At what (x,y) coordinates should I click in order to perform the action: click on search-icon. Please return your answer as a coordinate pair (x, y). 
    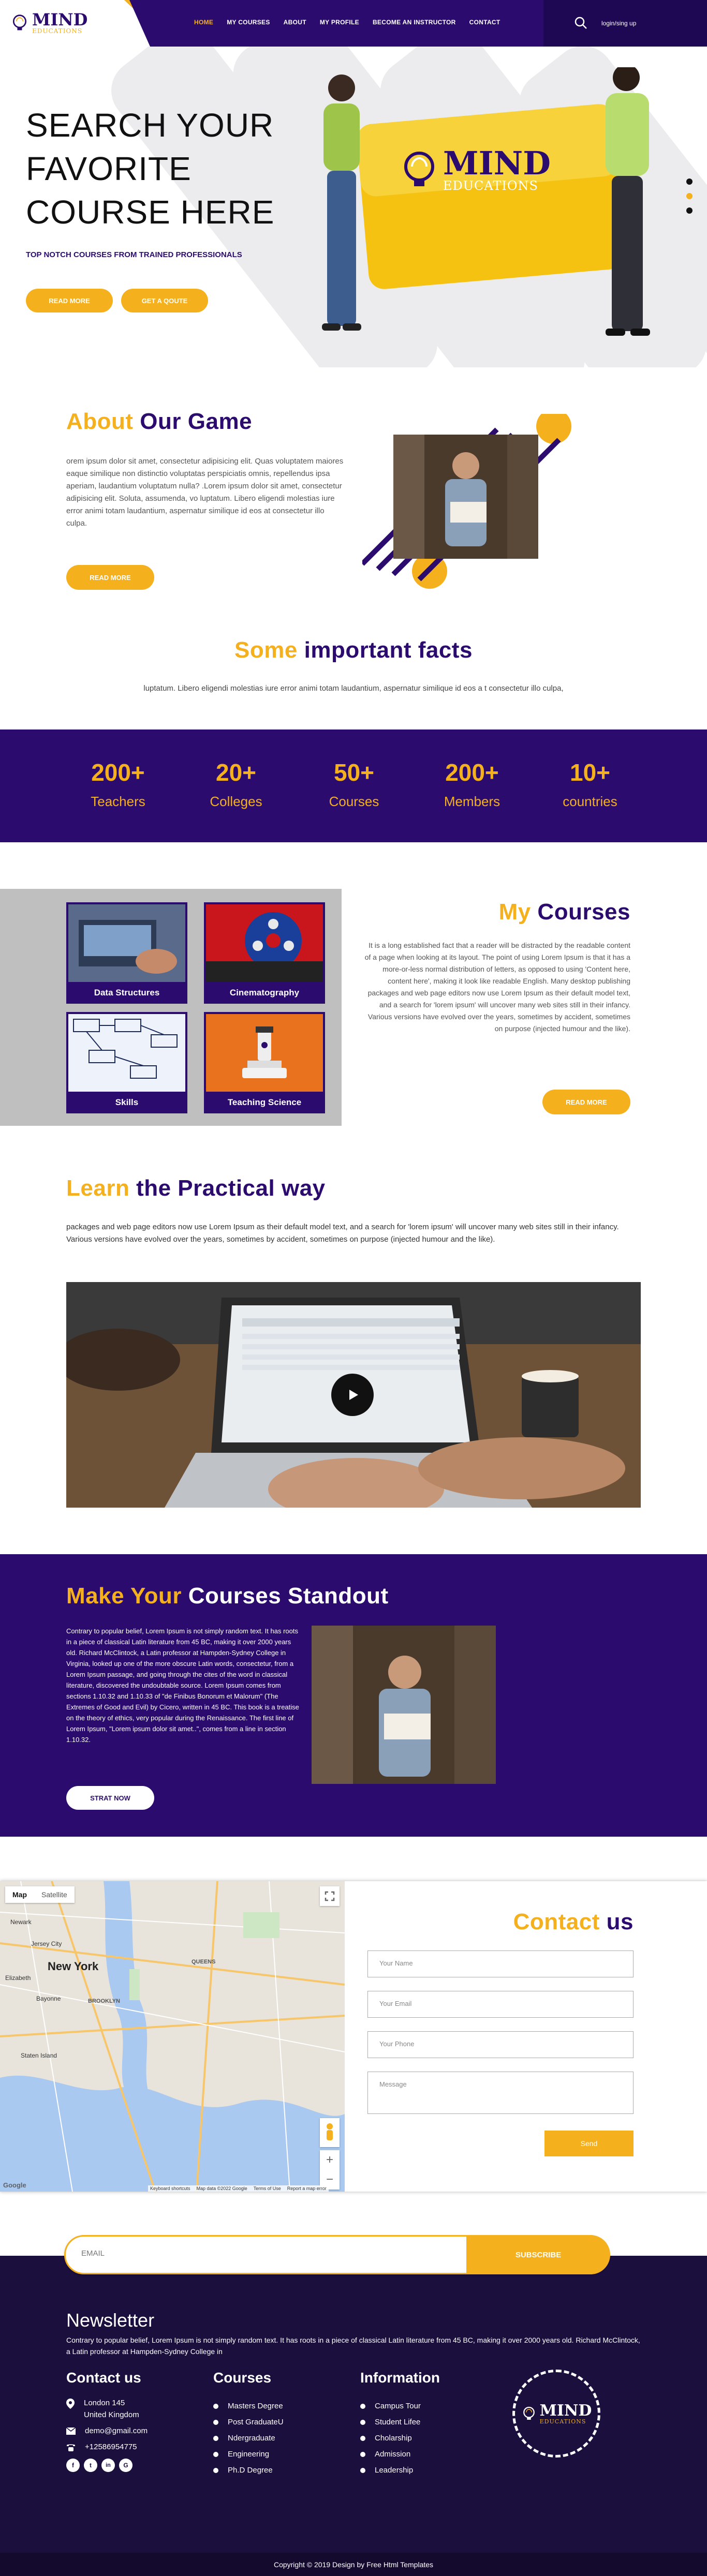
    Looking at the image, I should click on (581, 23).